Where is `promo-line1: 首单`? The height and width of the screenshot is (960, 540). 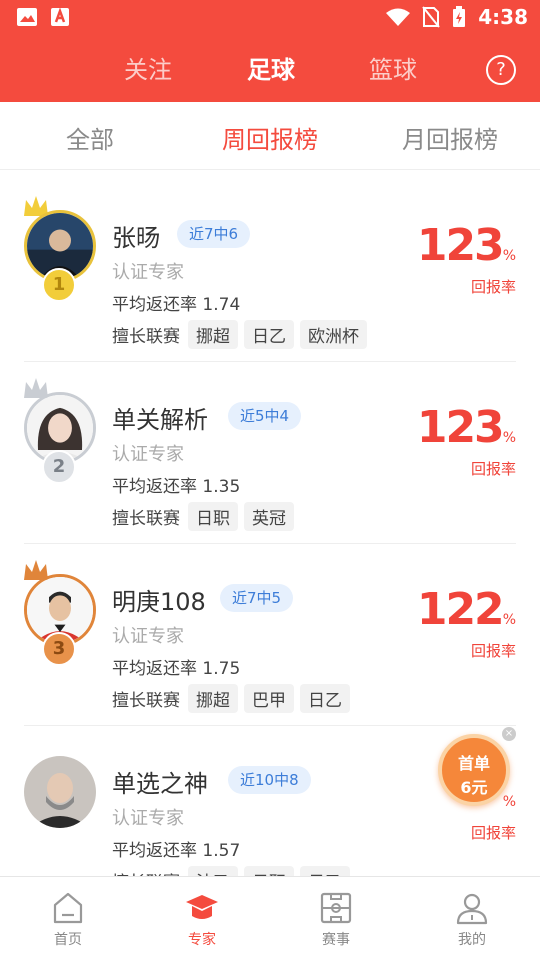 promo-line1: 首单 is located at coordinates (473, 763).